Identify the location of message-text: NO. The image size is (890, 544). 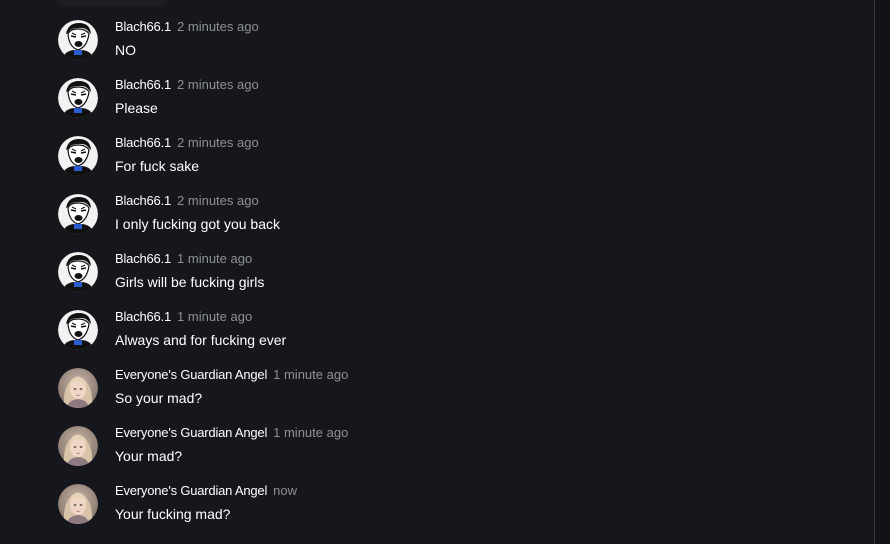
(125, 50).